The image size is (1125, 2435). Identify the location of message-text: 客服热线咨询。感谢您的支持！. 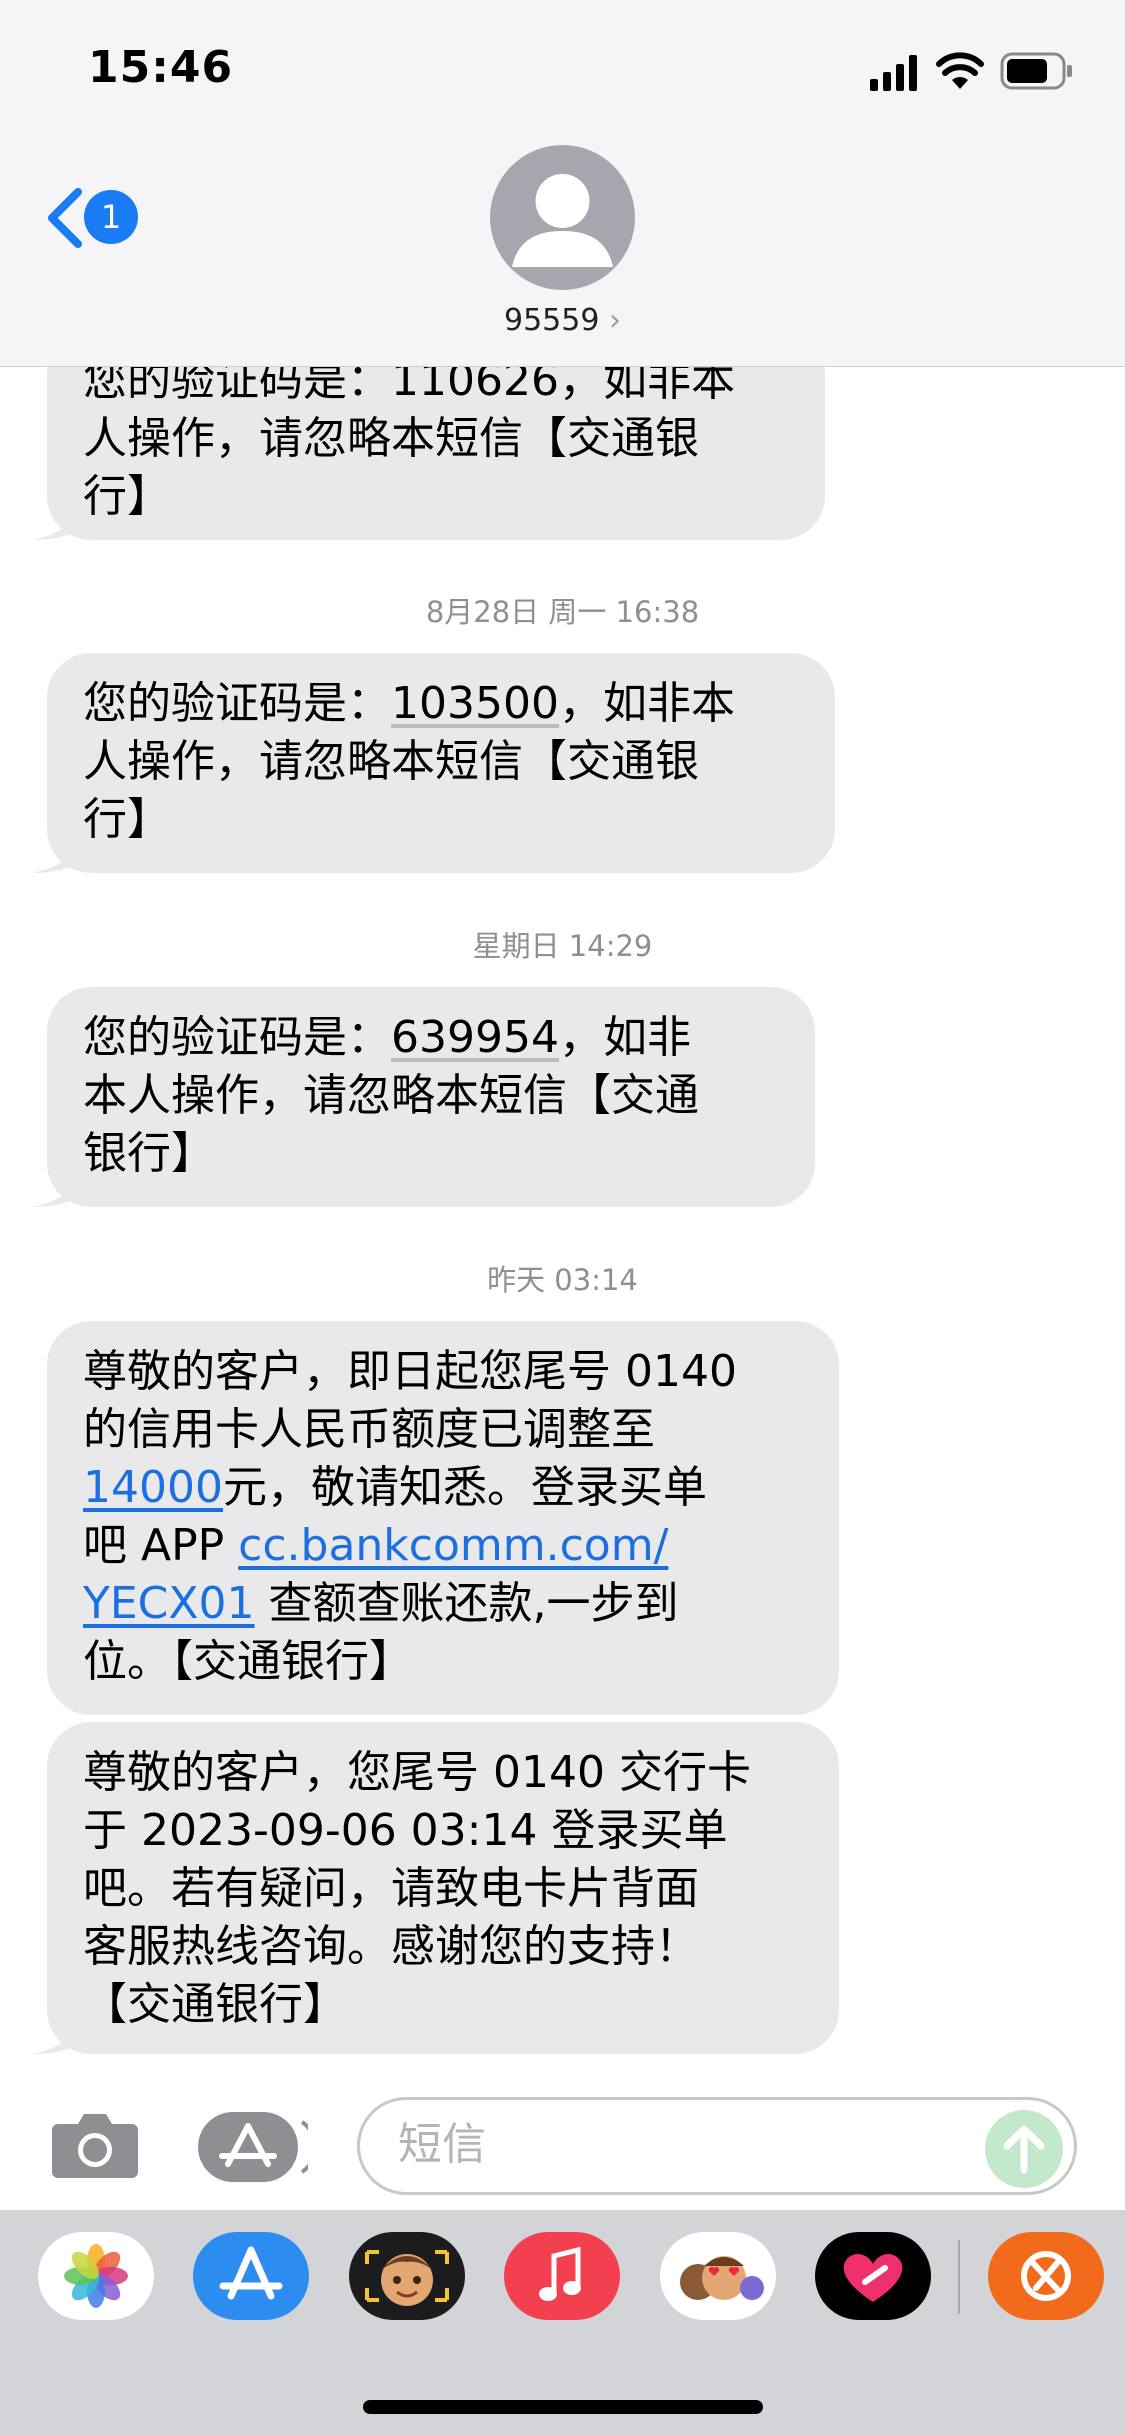
(391, 1946).